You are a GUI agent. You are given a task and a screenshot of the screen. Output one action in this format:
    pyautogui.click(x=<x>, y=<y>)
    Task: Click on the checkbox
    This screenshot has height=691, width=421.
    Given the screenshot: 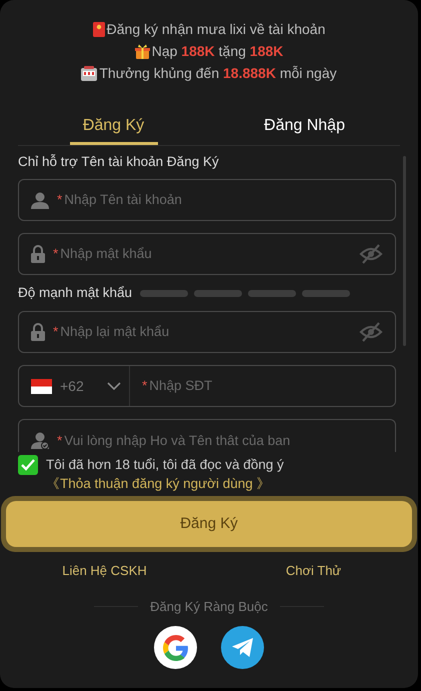 What is the action you would take?
    pyautogui.click(x=28, y=465)
    